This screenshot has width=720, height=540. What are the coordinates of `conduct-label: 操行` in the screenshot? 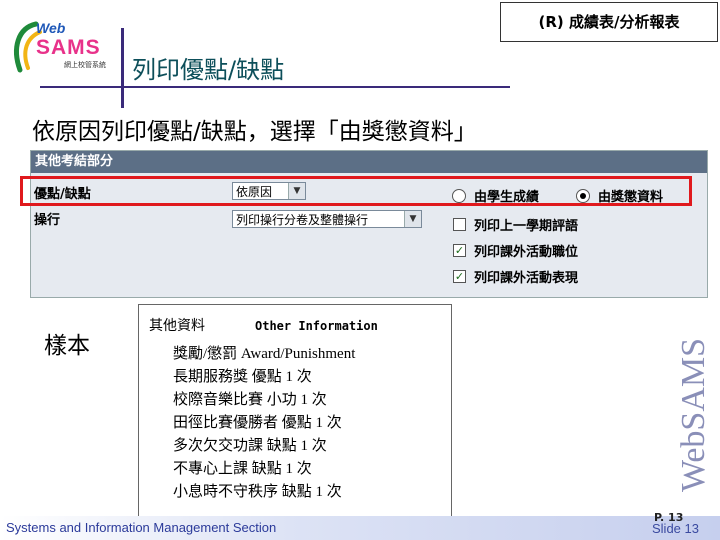 It's located at (47, 220).